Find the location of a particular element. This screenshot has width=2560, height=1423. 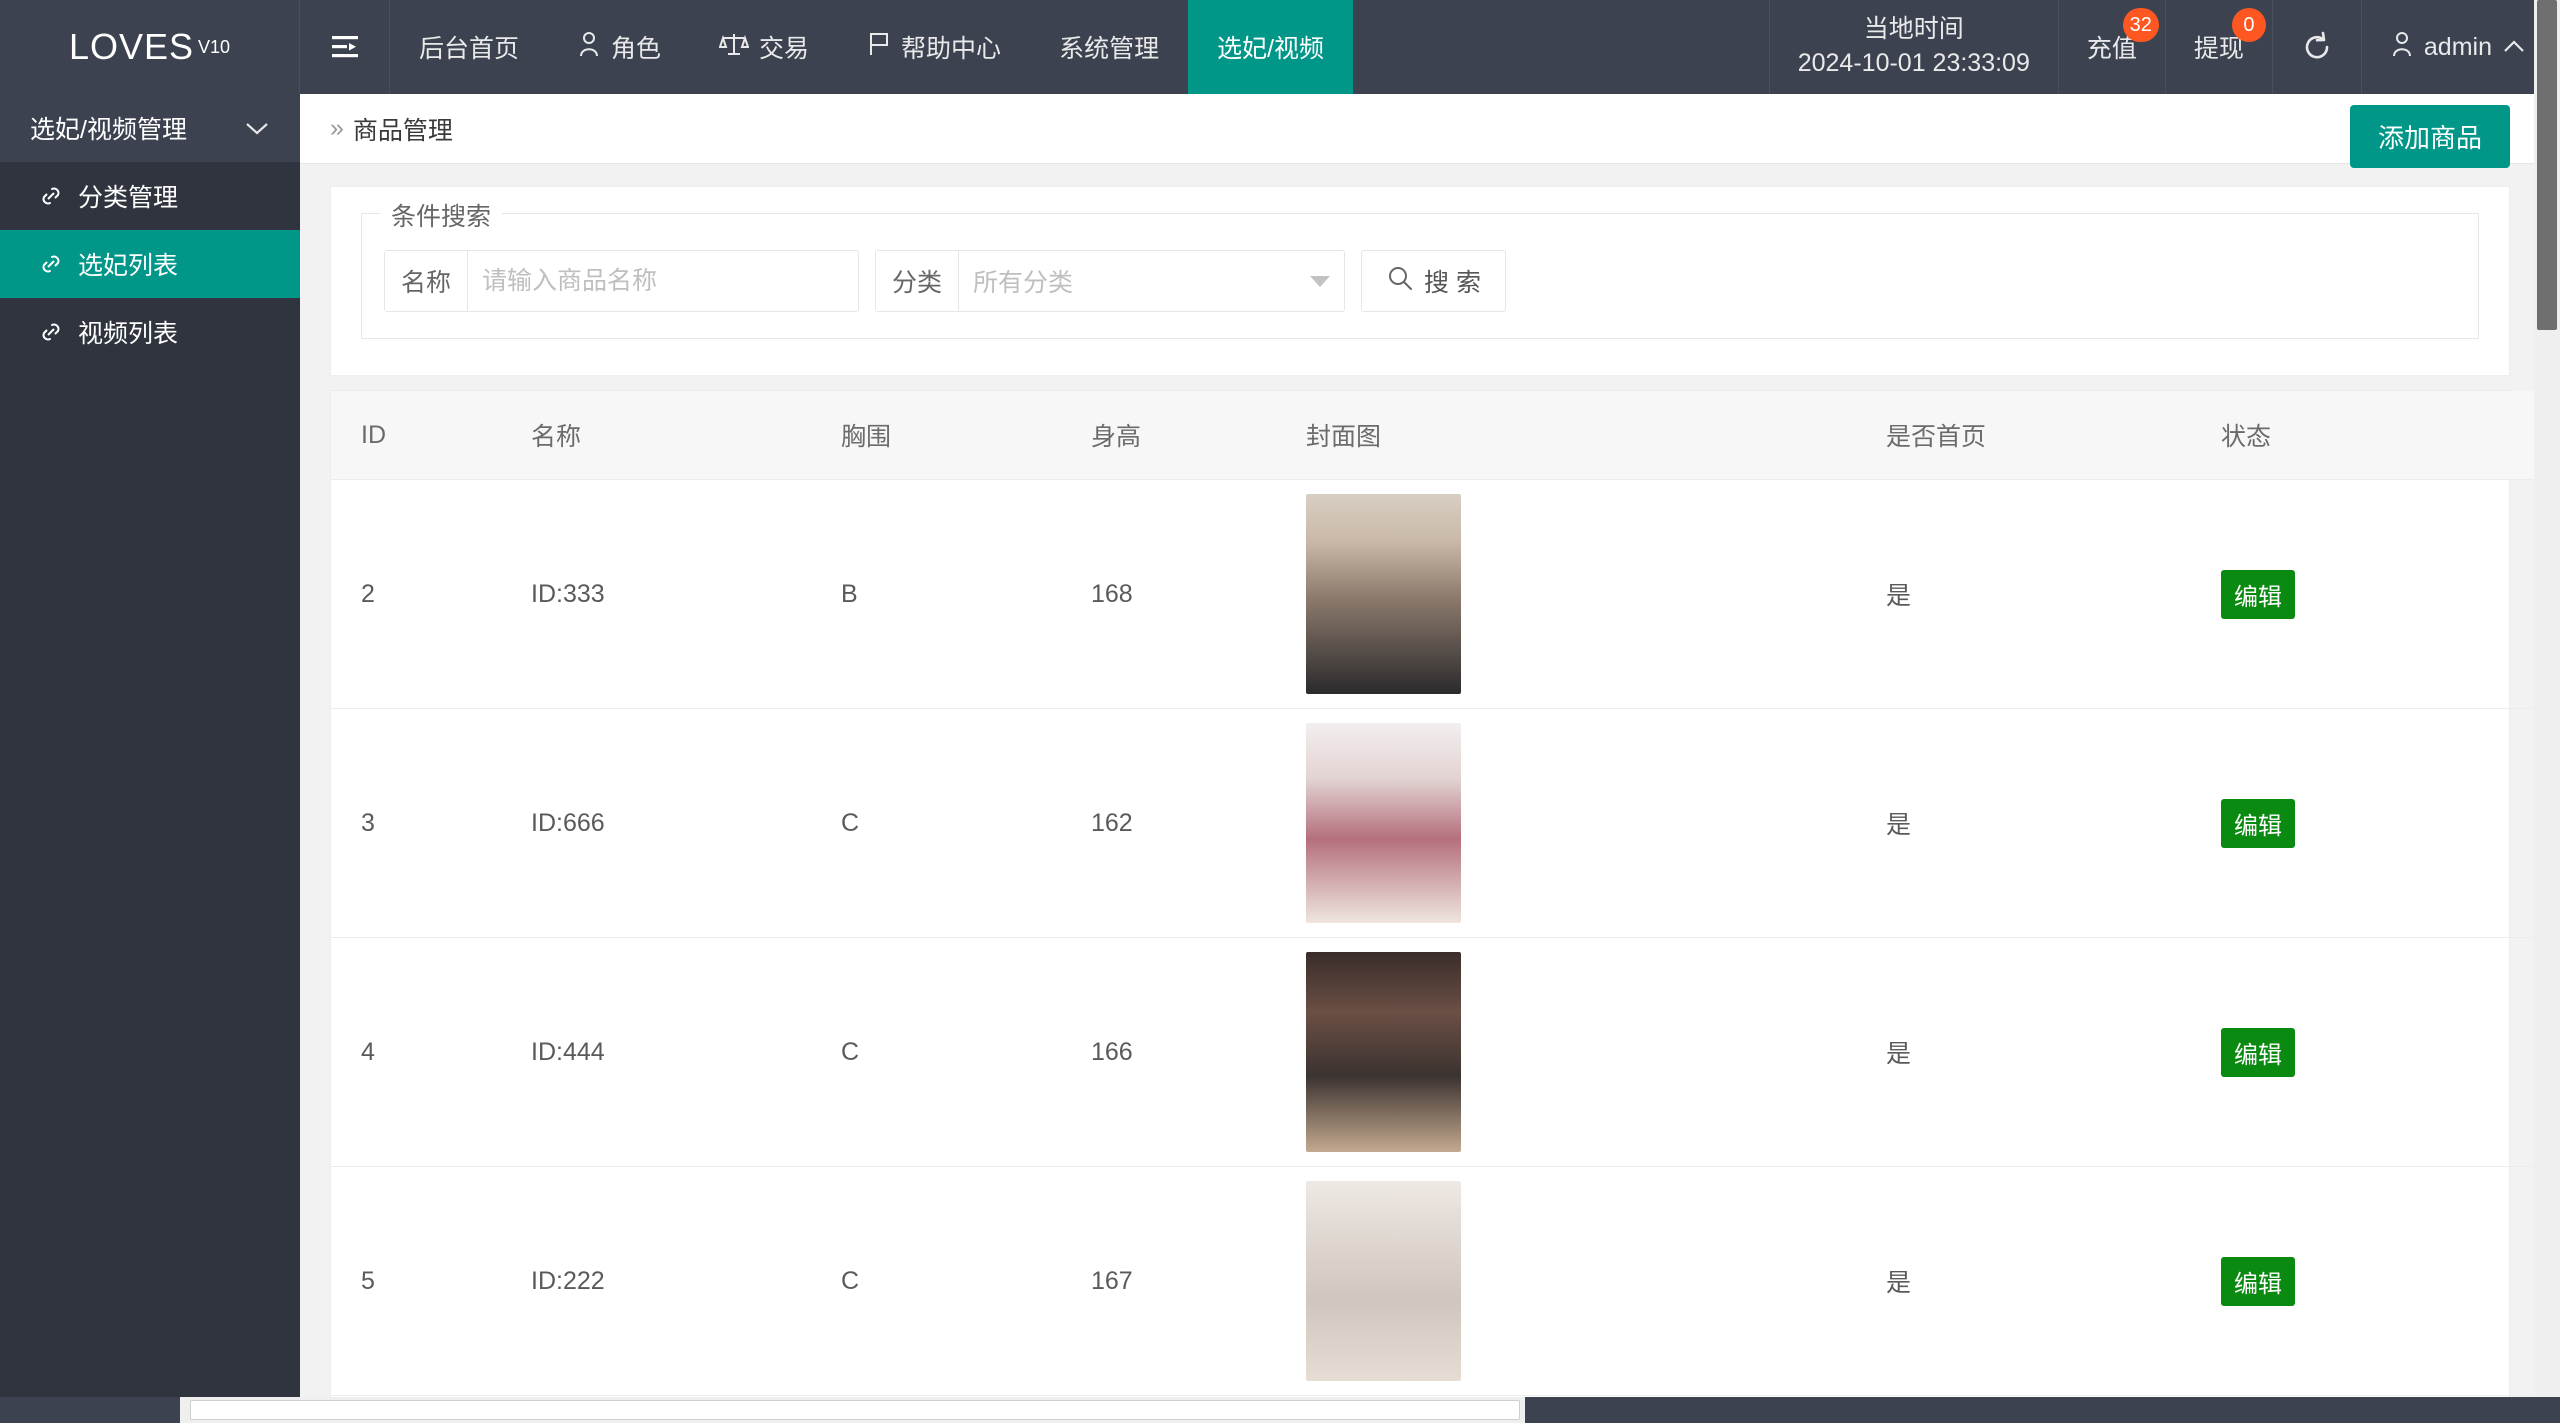

breadcrumb: » 商品管理 is located at coordinates (391, 129).